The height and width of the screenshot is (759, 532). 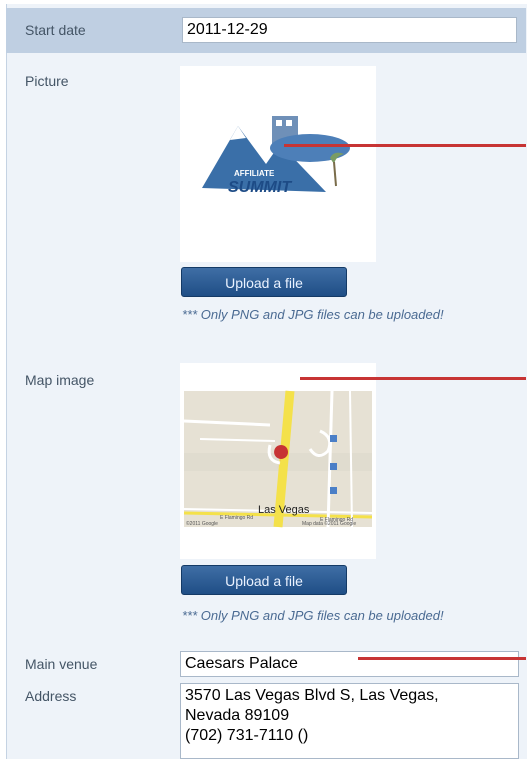 What do you see at coordinates (405, 145) in the screenshot?
I see `annotation-line-picture` at bounding box center [405, 145].